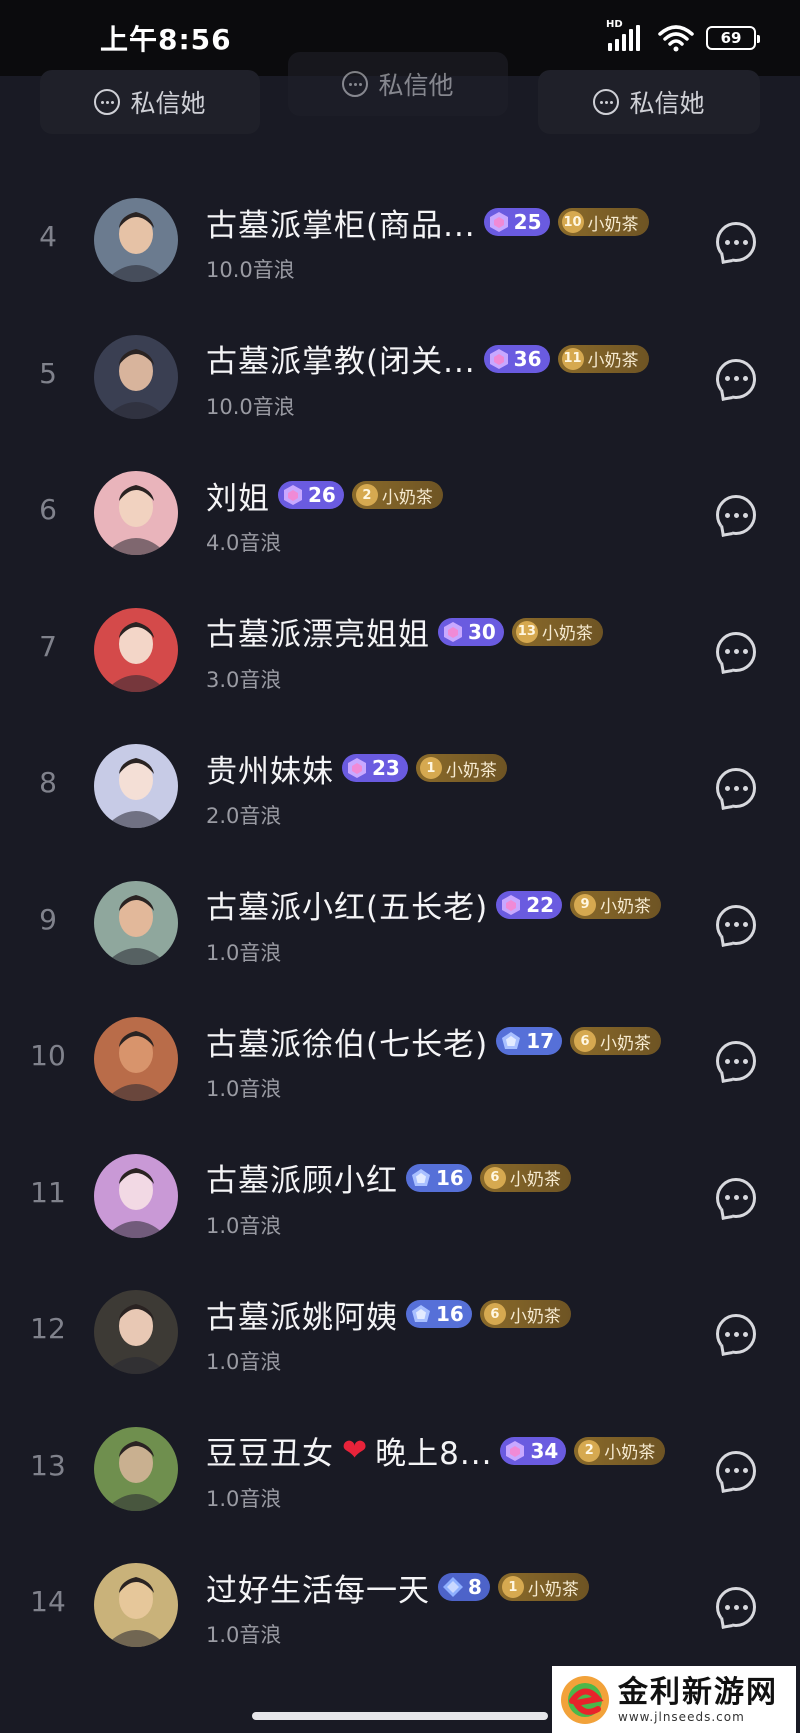 This screenshot has width=800, height=1733. Describe the element at coordinates (572, 358) in the screenshot. I see `fan-level: 11` at that location.